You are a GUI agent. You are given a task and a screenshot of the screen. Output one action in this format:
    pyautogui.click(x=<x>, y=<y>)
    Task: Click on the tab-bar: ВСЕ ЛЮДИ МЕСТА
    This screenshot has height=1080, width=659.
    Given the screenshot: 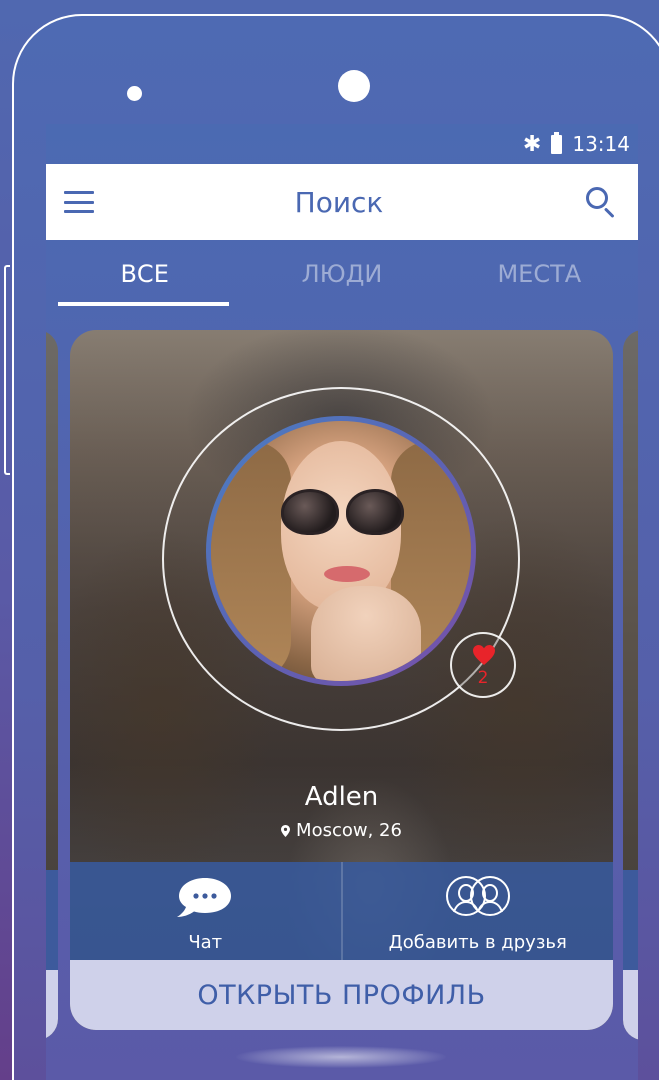 What is the action you would take?
    pyautogui.click(x=342, y=278)
    